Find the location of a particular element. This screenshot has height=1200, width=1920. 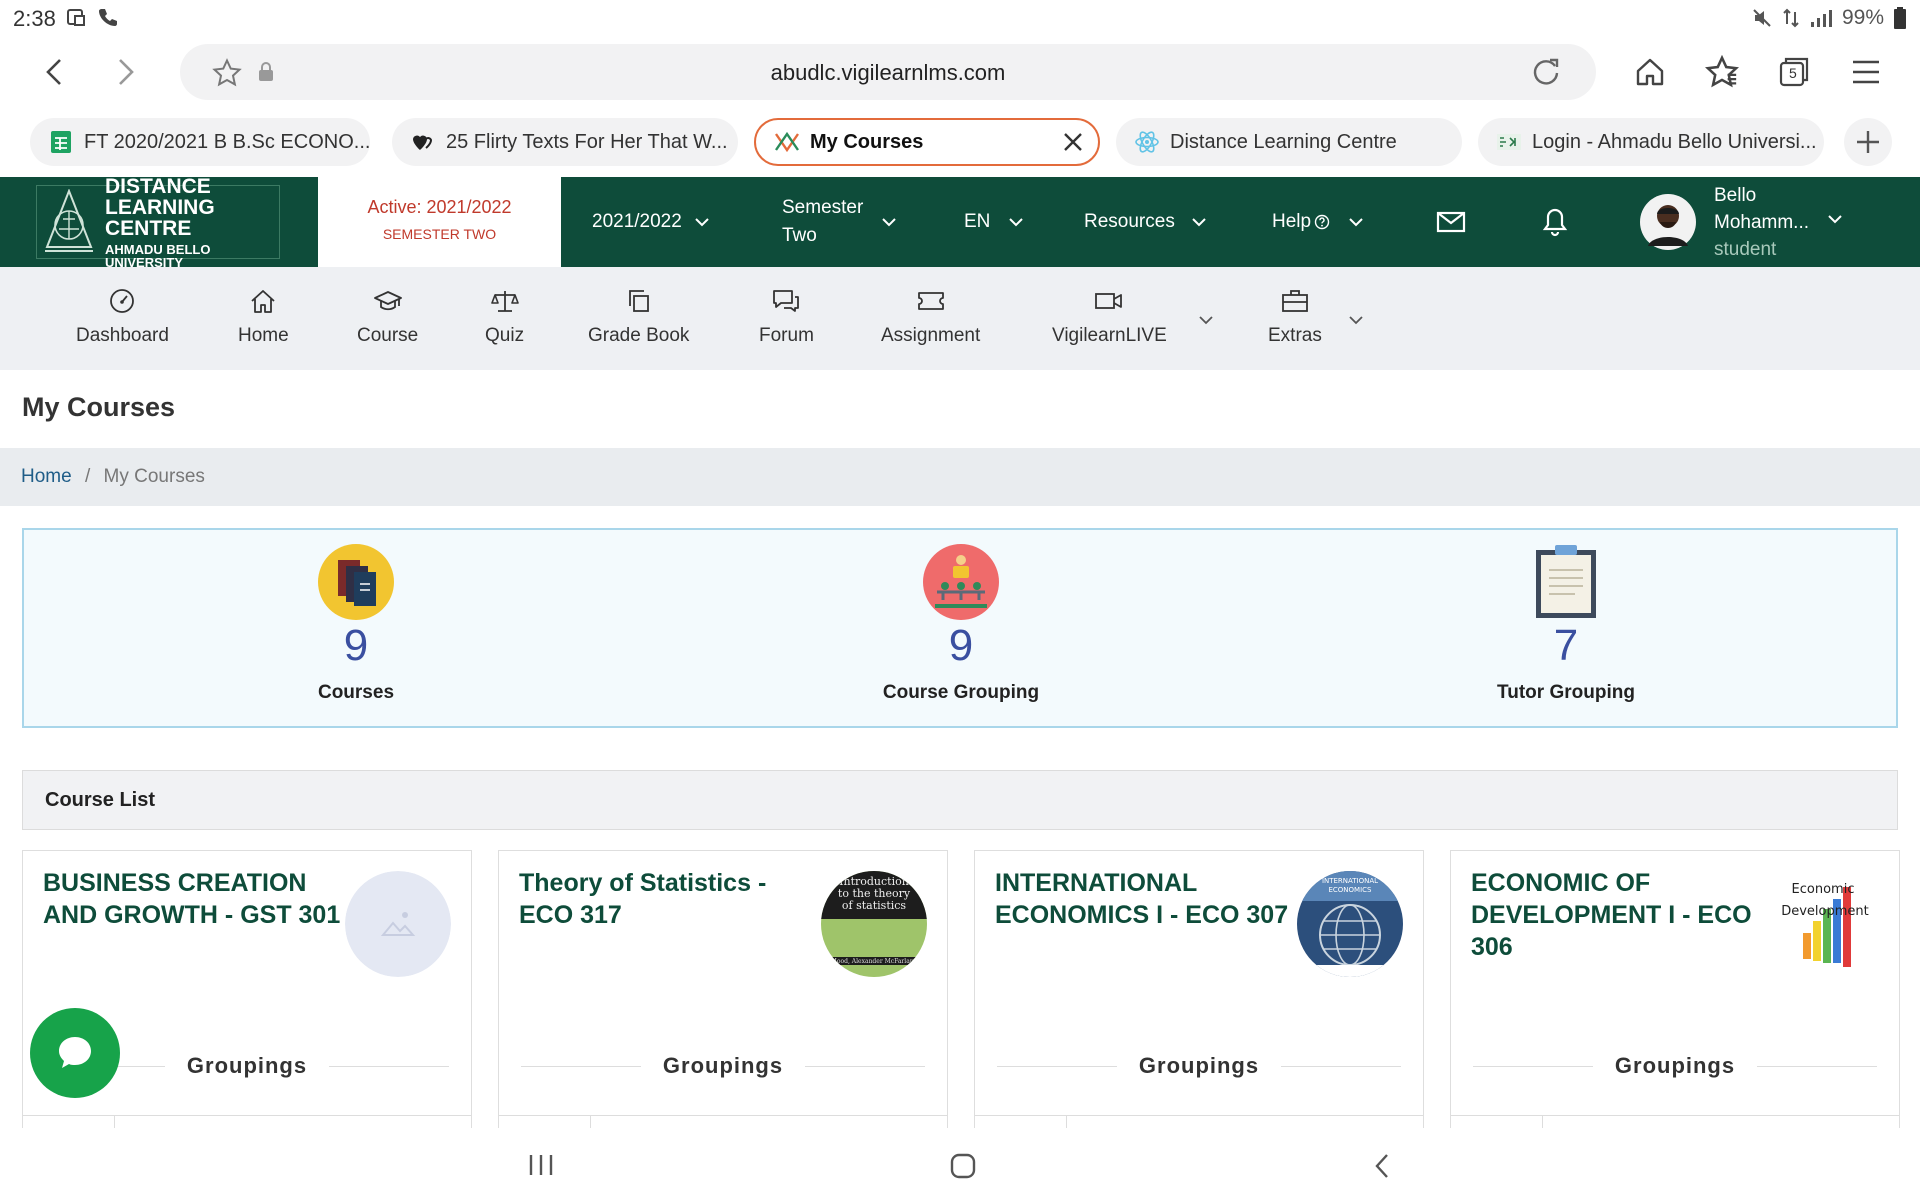

react-icon is located at coordinates (1147, 142).